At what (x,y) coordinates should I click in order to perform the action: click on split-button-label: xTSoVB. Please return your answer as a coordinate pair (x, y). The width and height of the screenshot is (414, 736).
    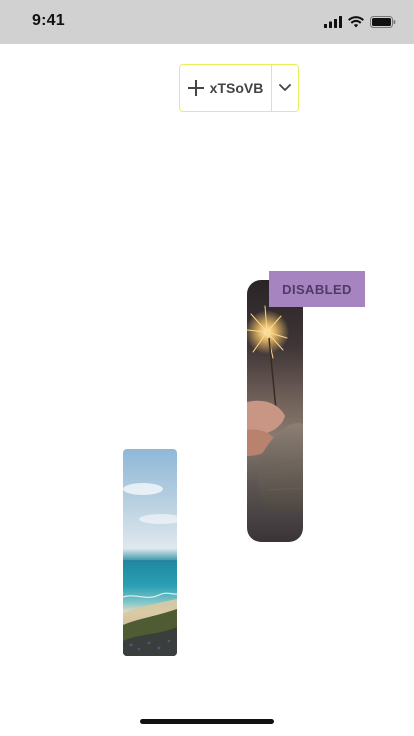
    Looking at the image, I should click on (236, 88).